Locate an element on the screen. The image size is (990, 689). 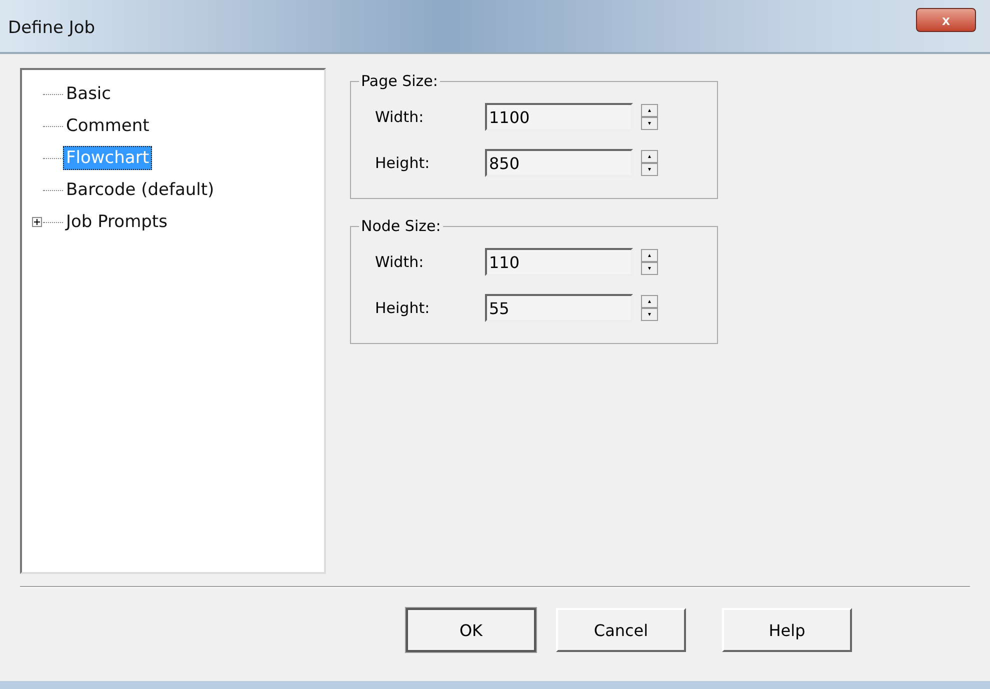
input-field: 1100 is located at coordinates (559, 117).